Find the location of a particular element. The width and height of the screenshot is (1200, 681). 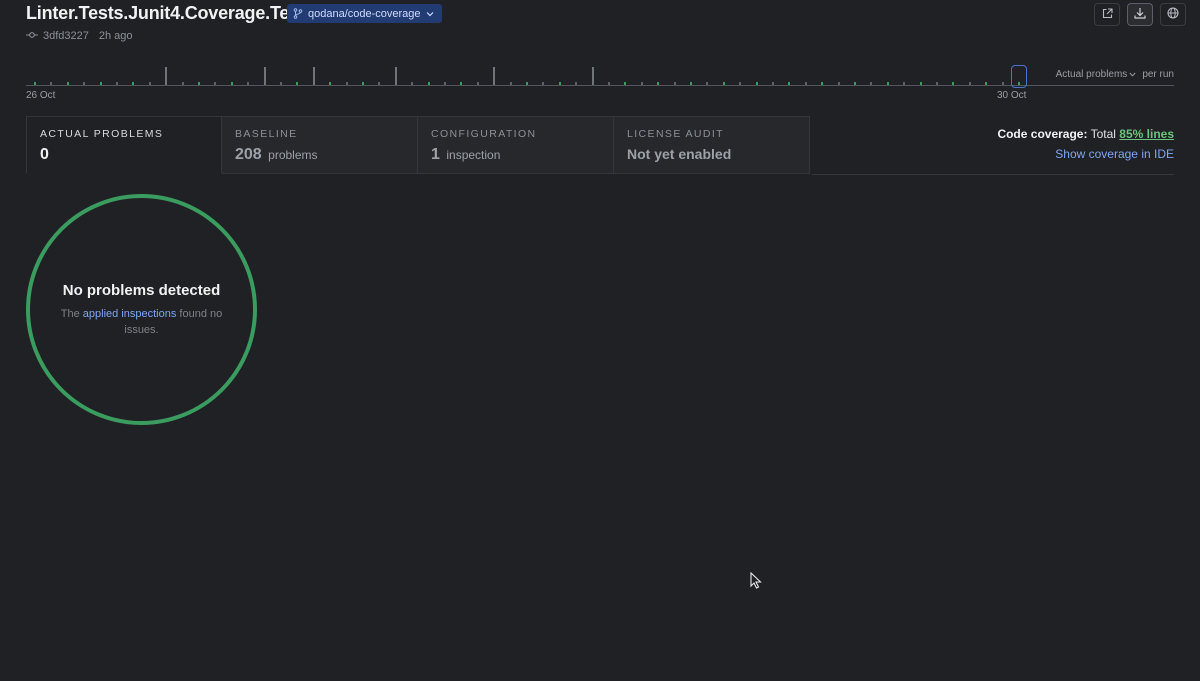

runs-timeline-chart: 26 Oct 30 Oct is located at coordinates (600, 82).